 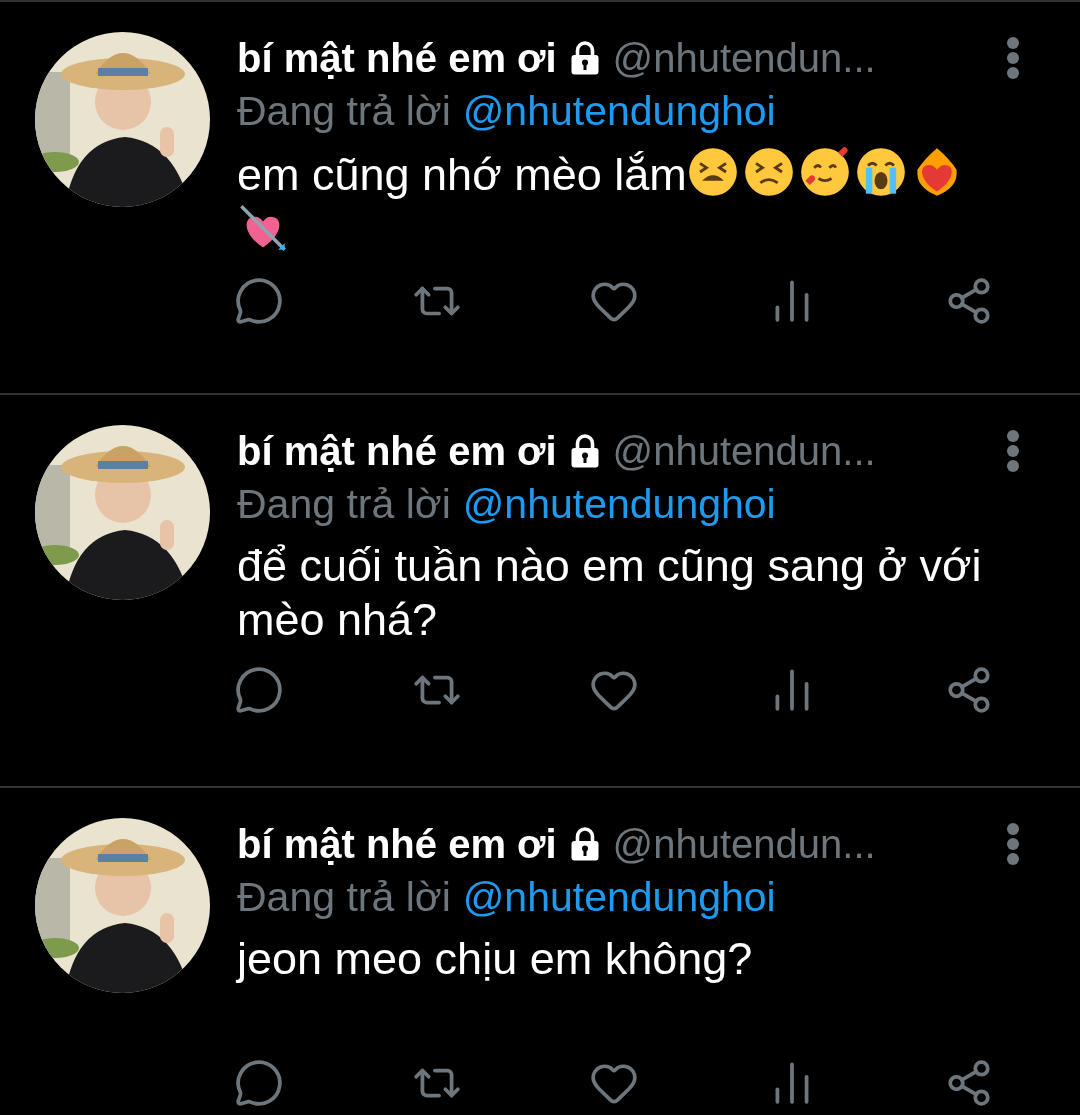 What do you see at coordinates (768, 172) in the screenshot?
I see `frowning-face-icon` at bounding box center [768, 172].